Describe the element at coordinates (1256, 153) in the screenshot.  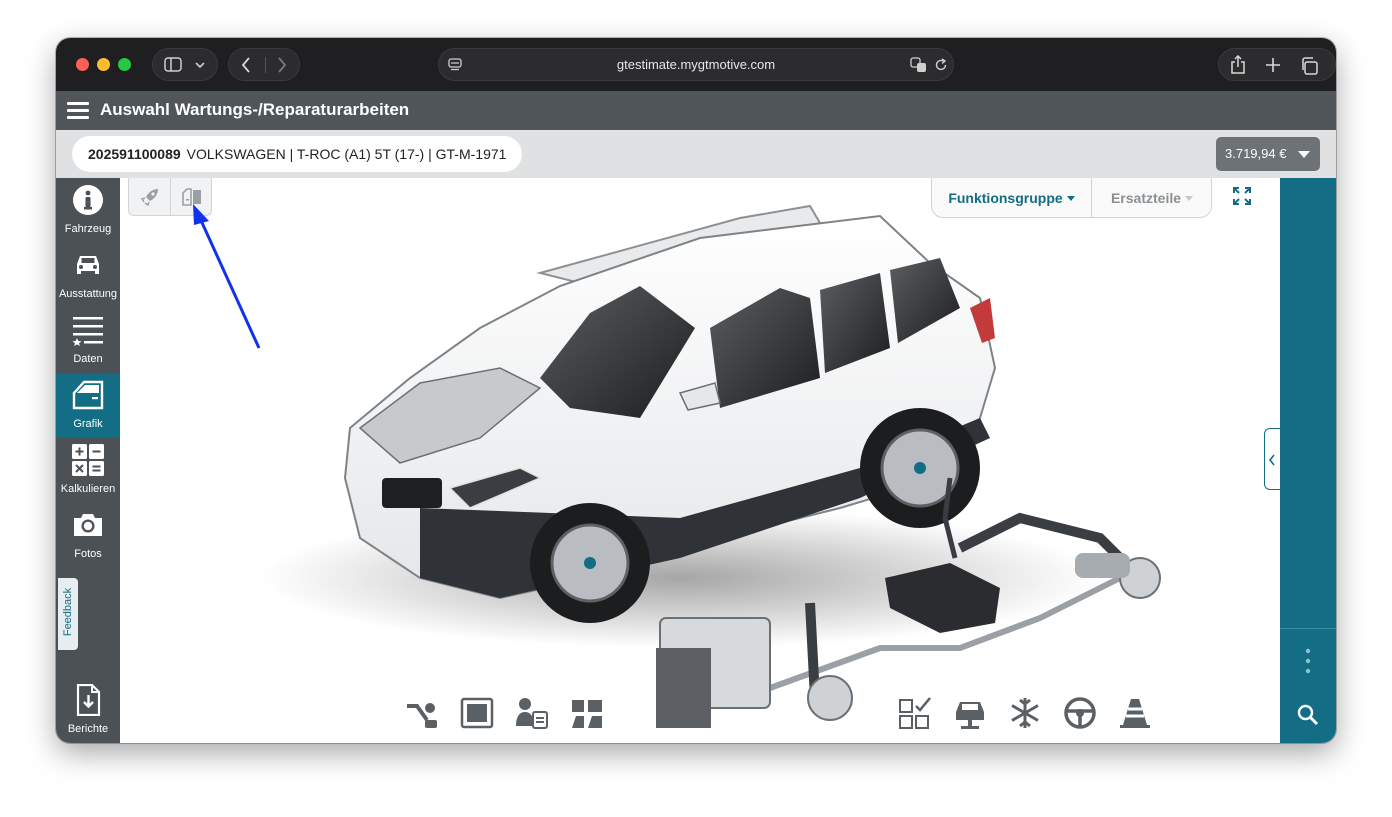
I see `total-price: 3.719,94 €` at that location.